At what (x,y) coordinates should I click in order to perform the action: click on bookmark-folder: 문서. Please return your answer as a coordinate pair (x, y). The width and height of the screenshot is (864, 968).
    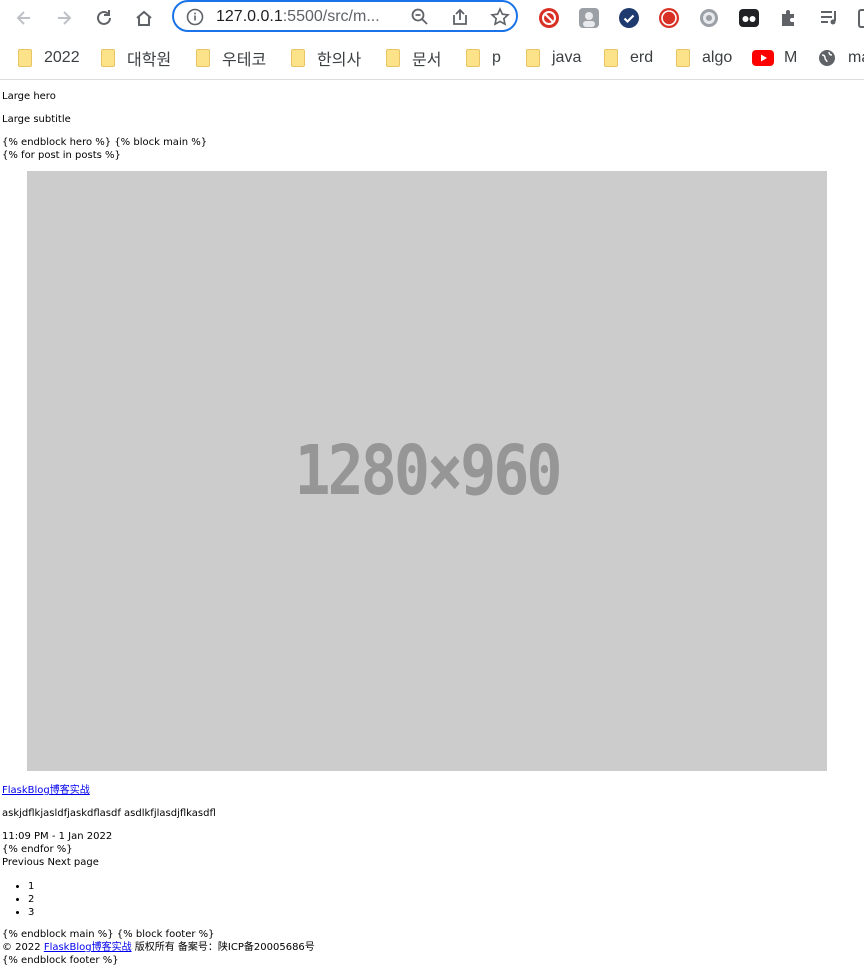
    Looking at the image, I should click on (413, 58).